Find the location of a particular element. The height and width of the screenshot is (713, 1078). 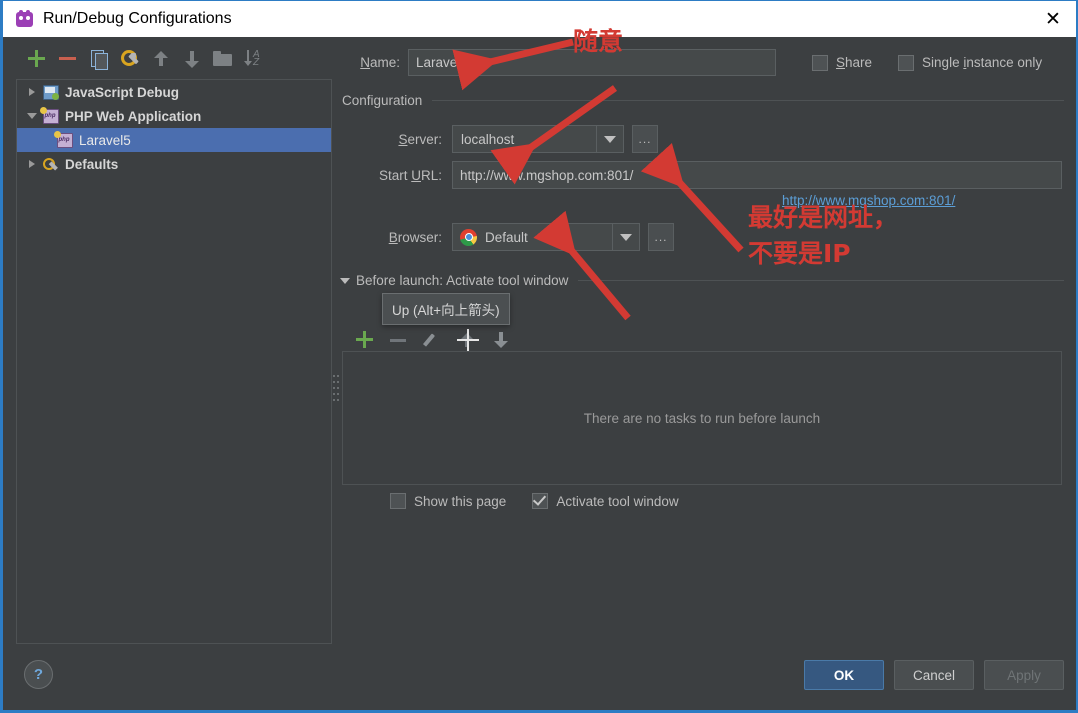

tree-node-label: JavaScript Debug is located at coordinates (122, 92).